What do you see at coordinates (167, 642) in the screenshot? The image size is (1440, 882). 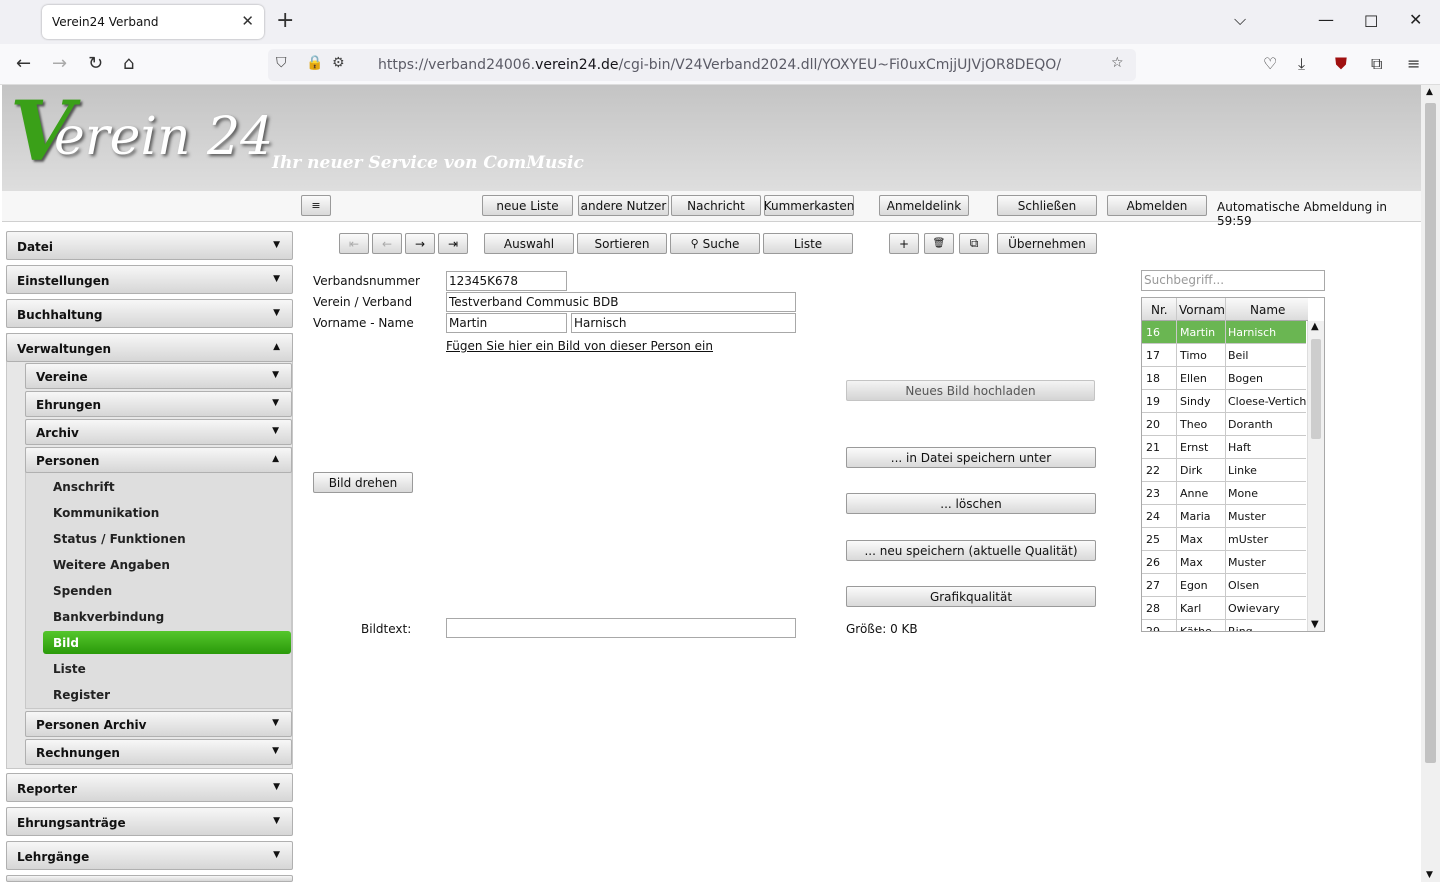 I see `sidebar-sub-bild-active` at bounding box center [167, 642].